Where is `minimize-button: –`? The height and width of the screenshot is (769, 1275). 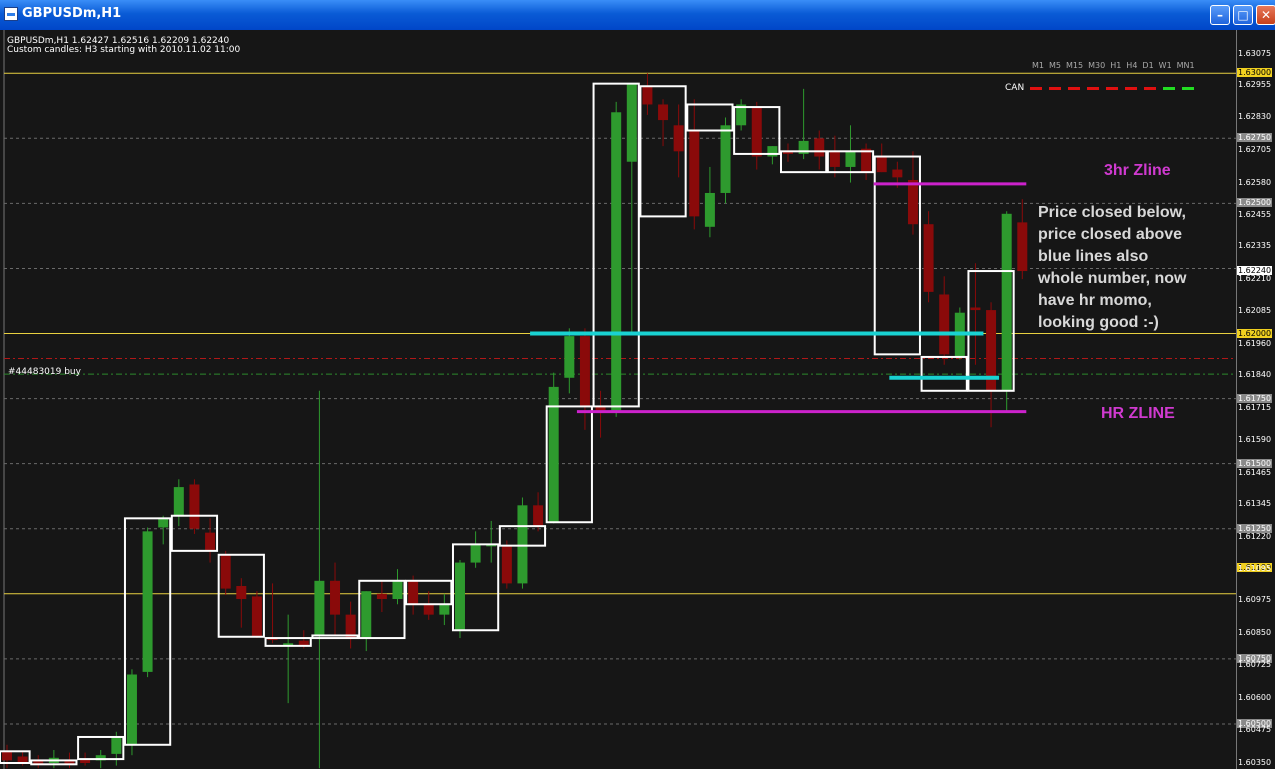
minimize-button: – is located at coordinates (1220, 15).